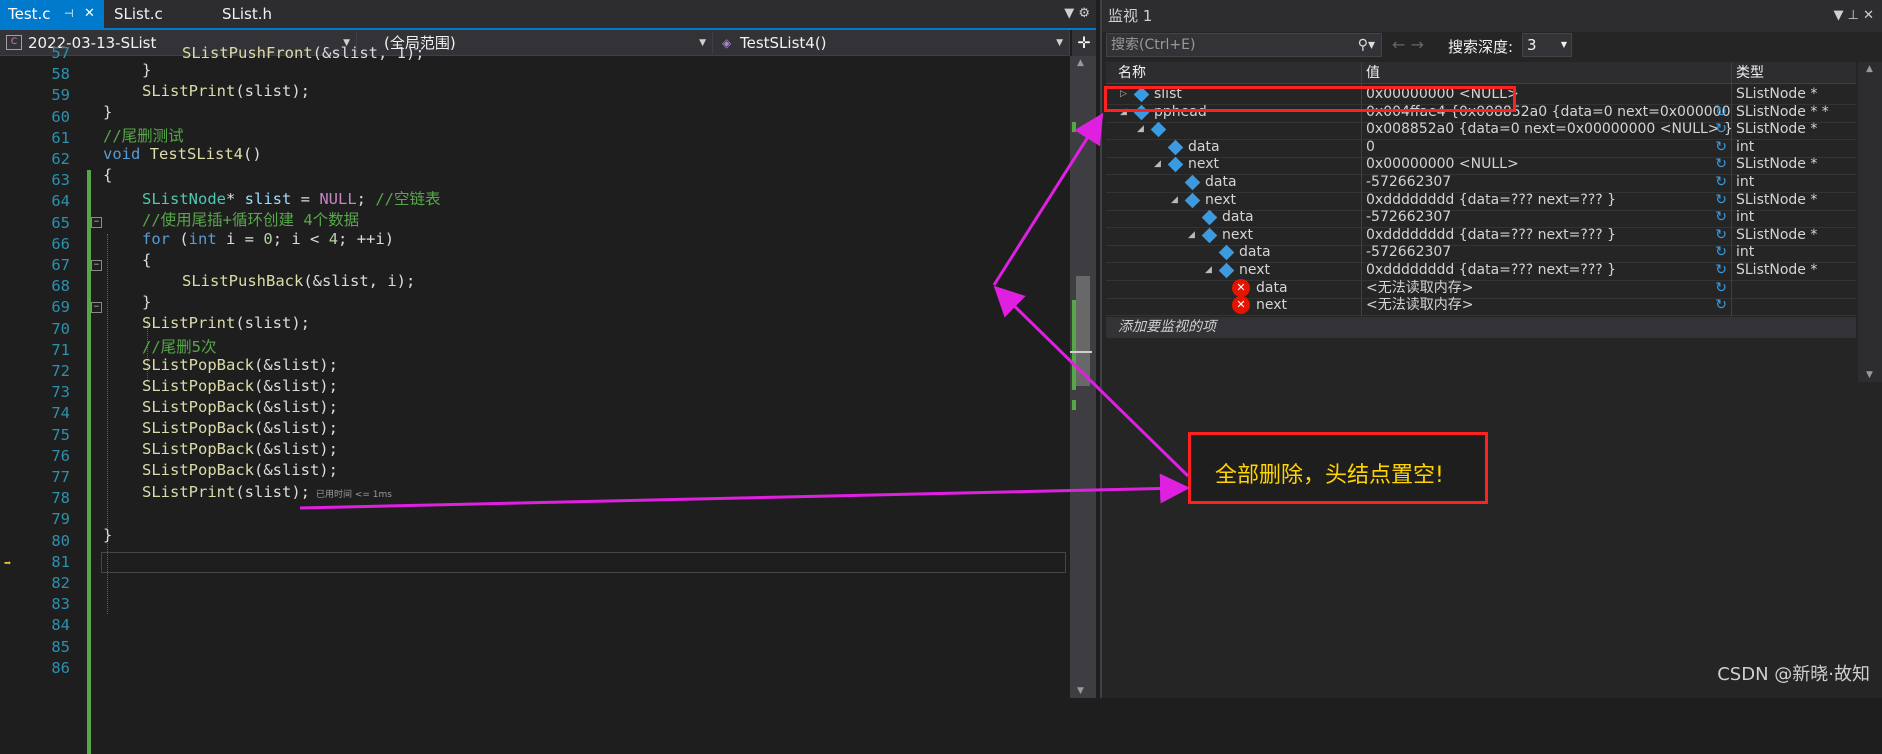 The width and height of the screenshot is (1882, 754). What do you see at coordinates (1234, 73) in the screenshot?
I see `column-header-name: 名称` at bounding box center [1234, 73].